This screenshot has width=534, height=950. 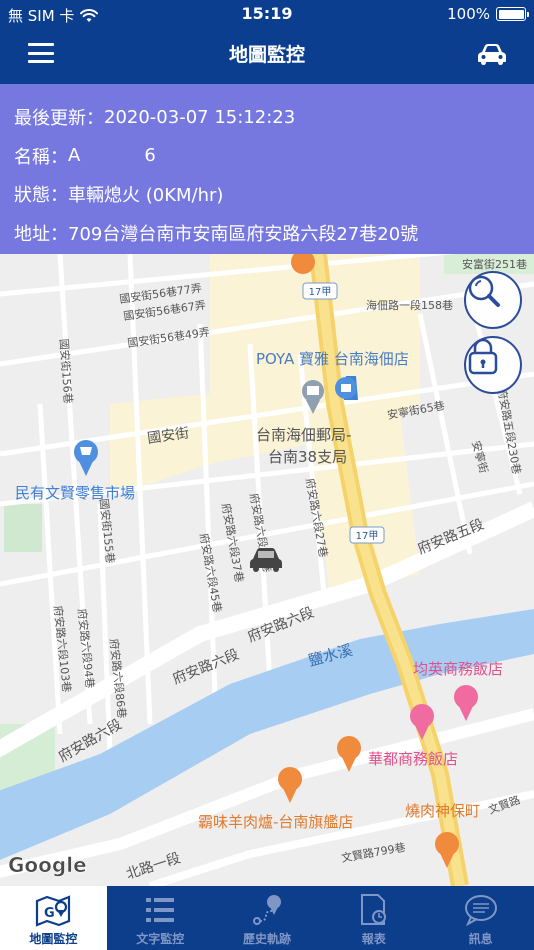 I want to click on svg-text: G, so click(x=49, y=913).